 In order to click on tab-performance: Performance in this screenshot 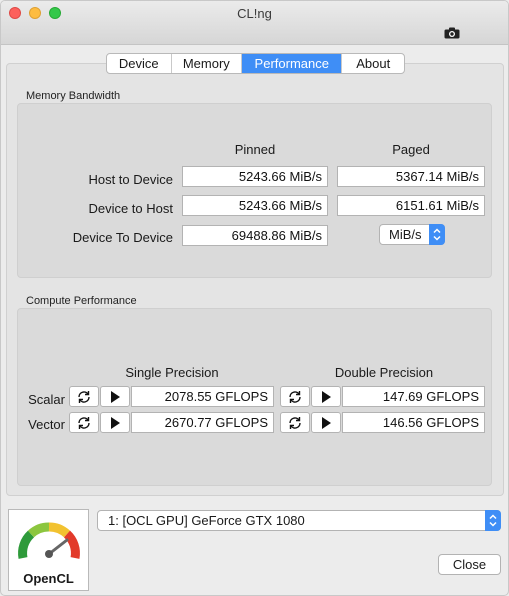, I will do `click(292, 63)`.